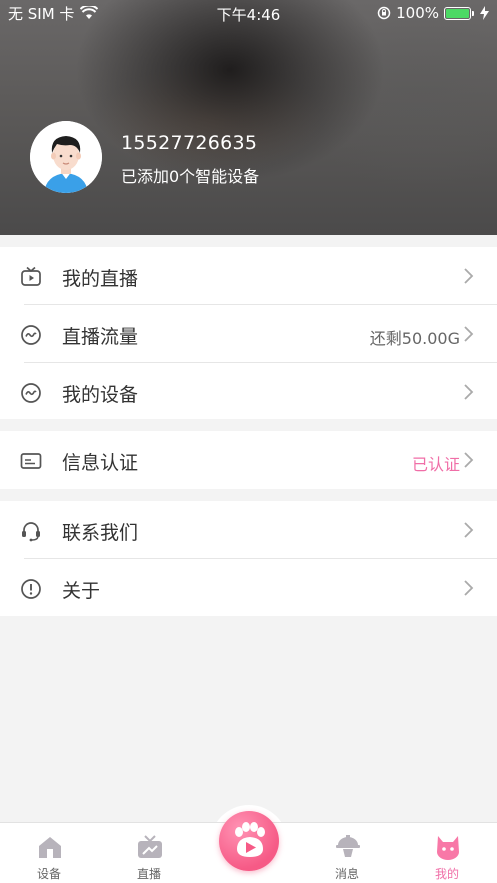  What do you see at coordinates (81, 591) in the screenshot?
I see `menu-item-label: 关于` at bounding box center [81, 591].